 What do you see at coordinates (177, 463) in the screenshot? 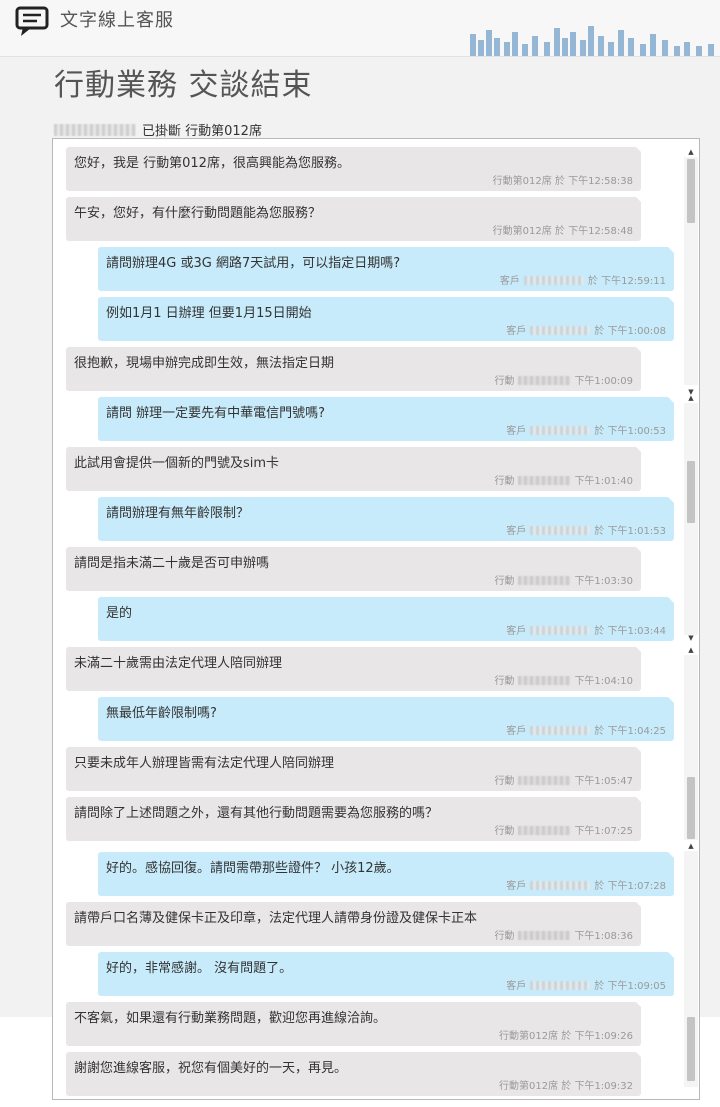
I see `message-text: 此試用會提供一個新的門號及sim卡` at bounding box center [177, 463].